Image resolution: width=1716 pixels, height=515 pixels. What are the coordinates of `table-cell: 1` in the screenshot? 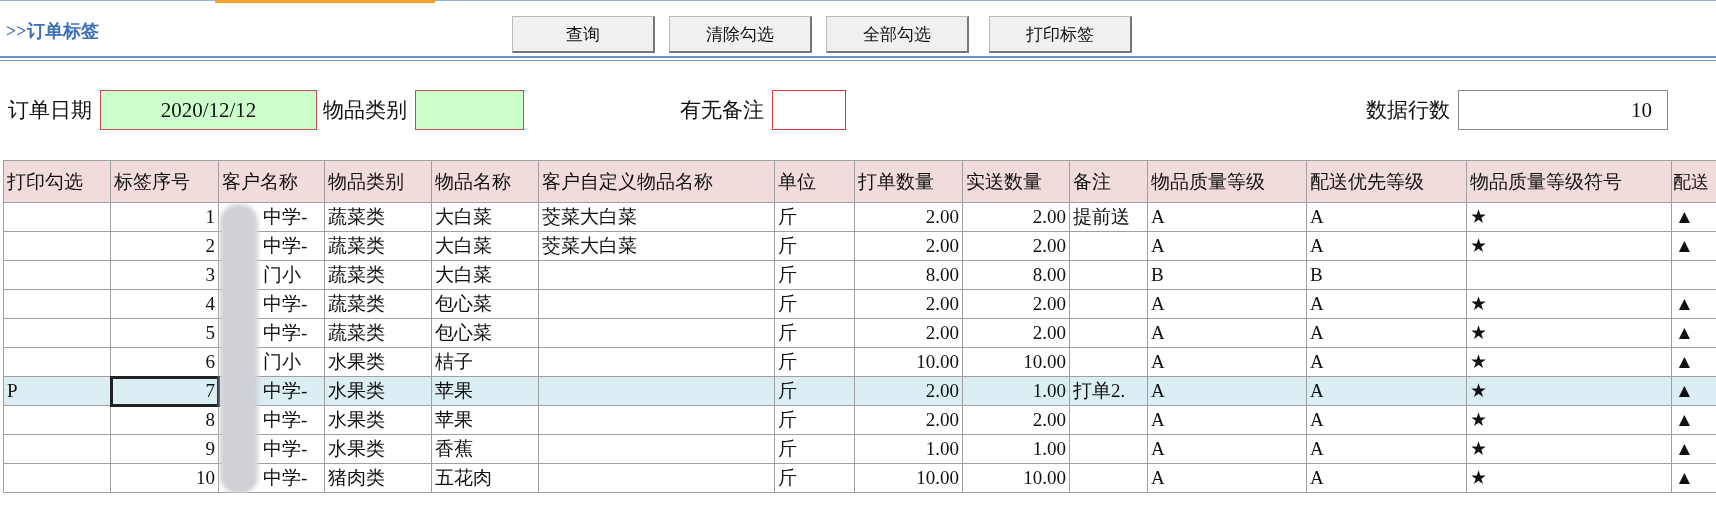 It's located at (210, 216).